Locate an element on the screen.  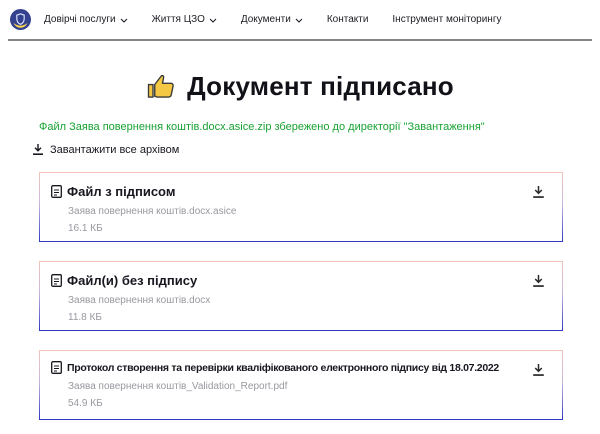
czo-logo-icon is located at coordinates (20, 19).